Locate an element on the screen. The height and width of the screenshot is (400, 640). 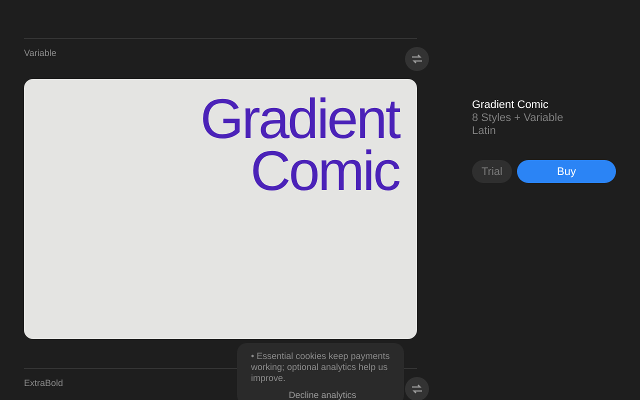
decline-analytics-button: Decline analytics is located at coordinates (322, 395).